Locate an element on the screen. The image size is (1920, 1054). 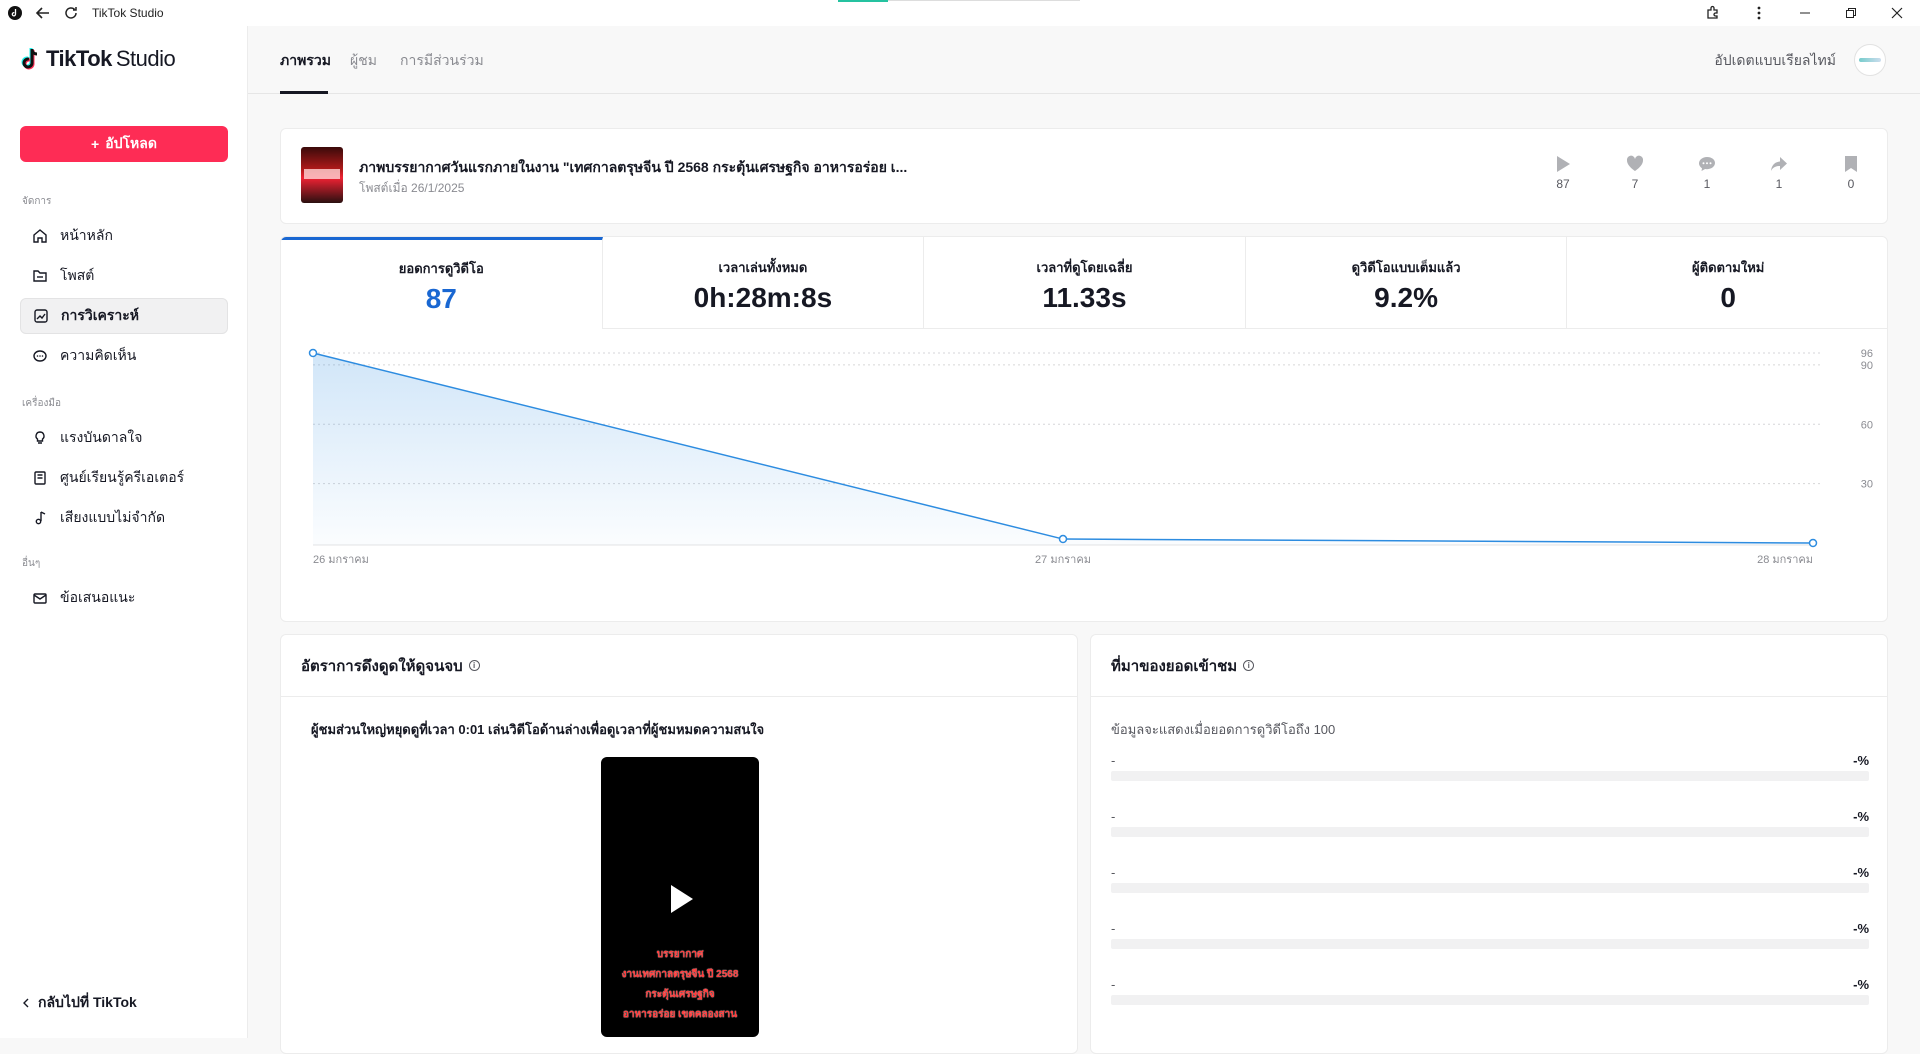
chart-y-tick-label: 90 is located at coordinates (1867, 366).